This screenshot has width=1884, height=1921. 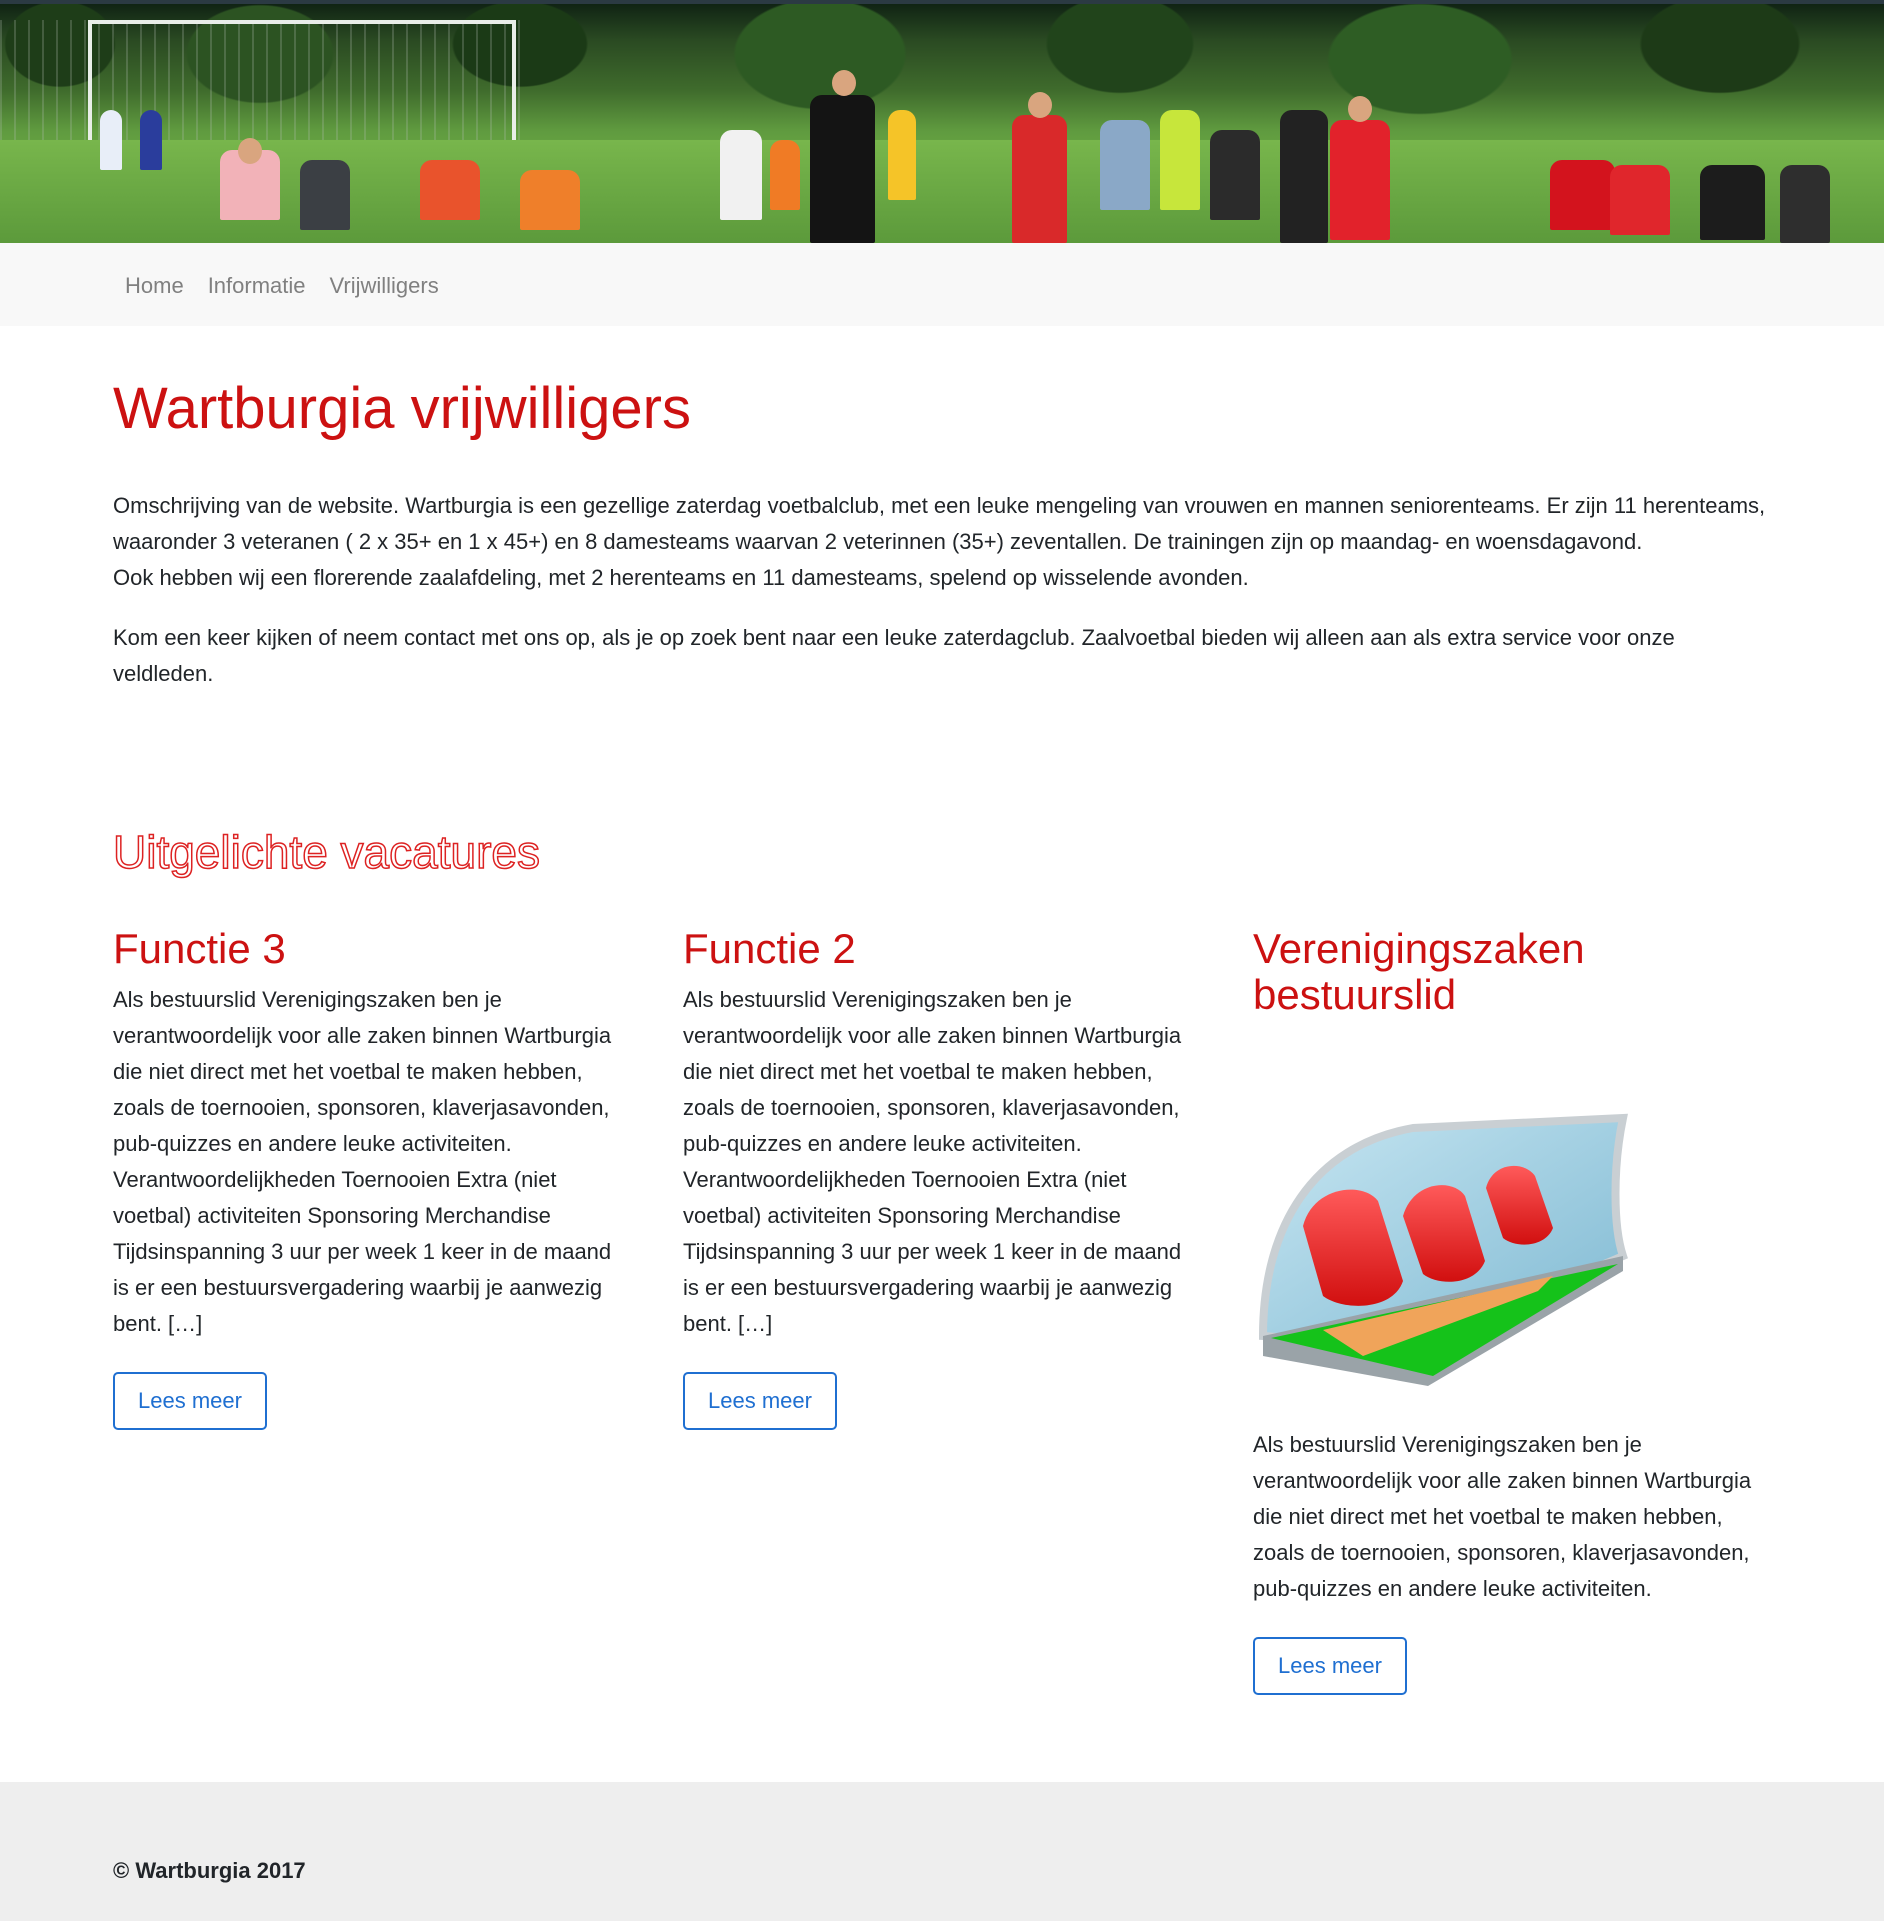 I want to click on footer: © Wartburgia 2017, so click(x=942, y=1851).